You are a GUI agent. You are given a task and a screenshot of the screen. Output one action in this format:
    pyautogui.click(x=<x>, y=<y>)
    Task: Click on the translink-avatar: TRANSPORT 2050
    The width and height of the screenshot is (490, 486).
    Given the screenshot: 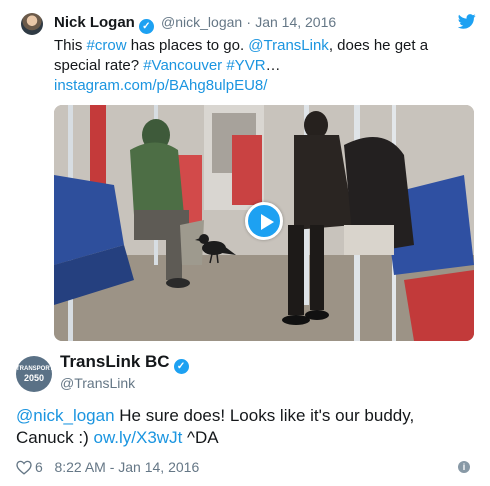 What is the action you would take?
    pyautogui.click(x=35, y=374)
    